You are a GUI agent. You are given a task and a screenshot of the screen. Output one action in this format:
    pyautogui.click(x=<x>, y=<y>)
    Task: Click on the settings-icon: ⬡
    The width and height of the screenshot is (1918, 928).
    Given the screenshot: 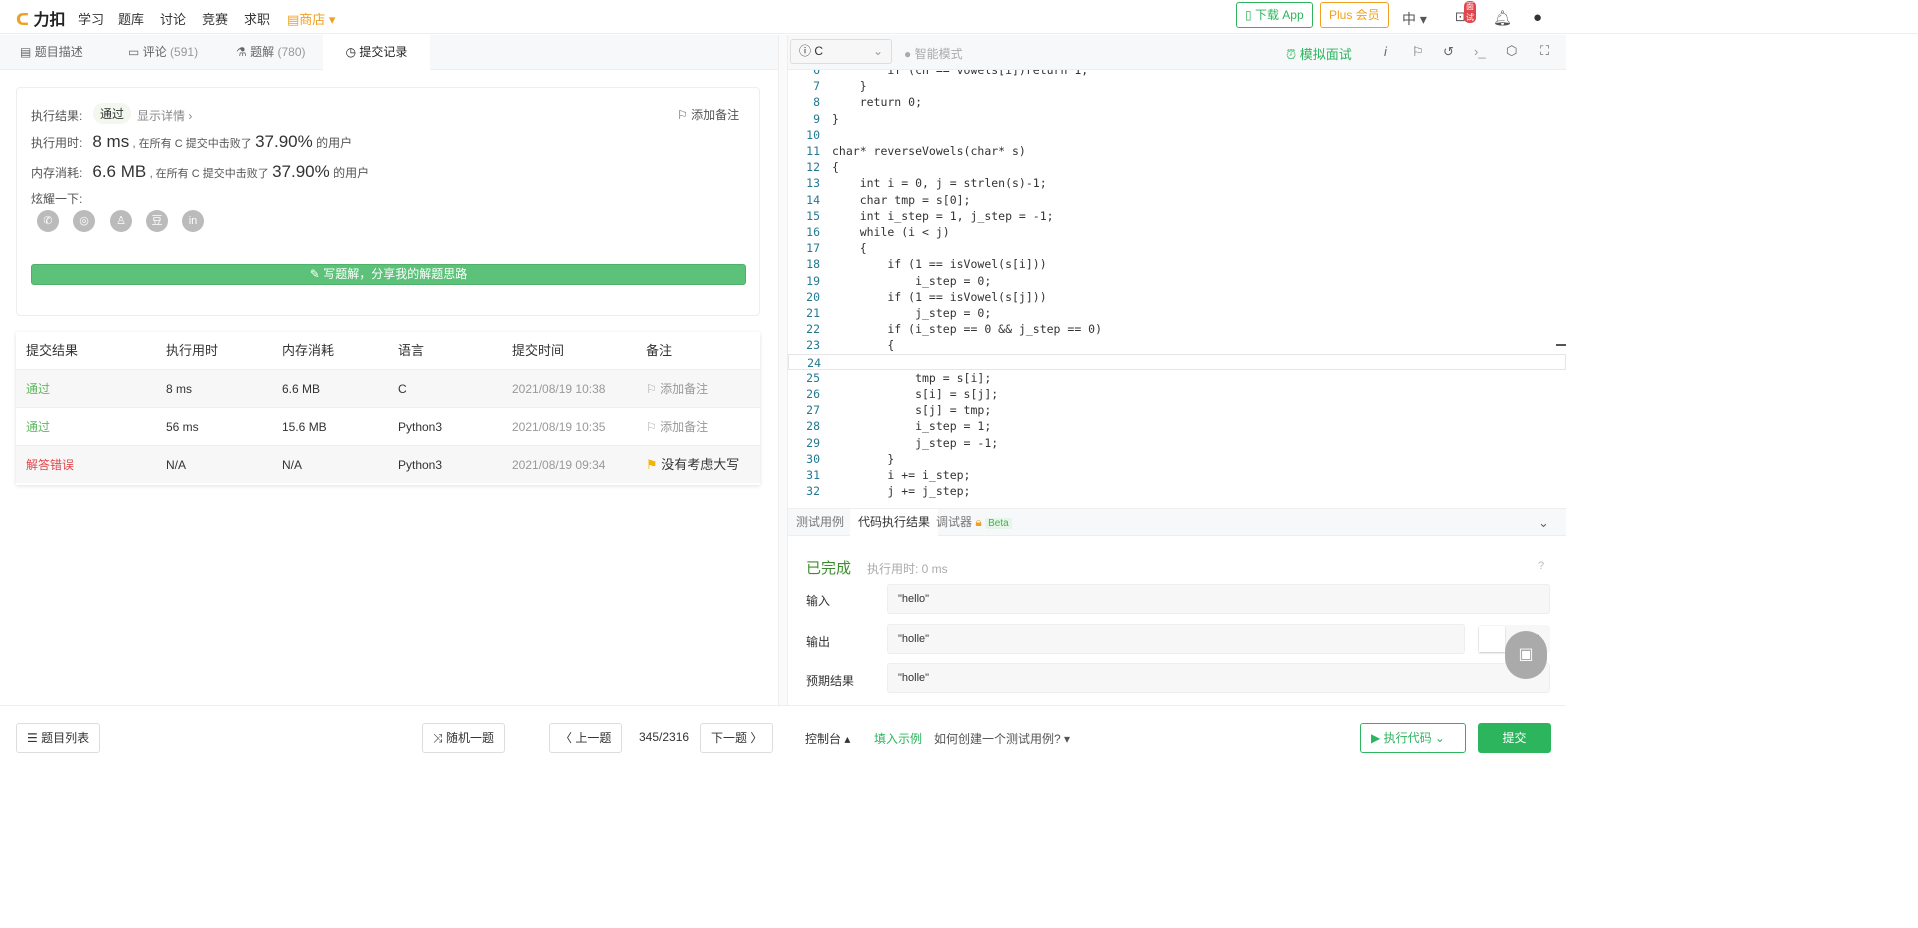 What is the action you would take?
    pyautogui.click(x=1511, y=51)
    